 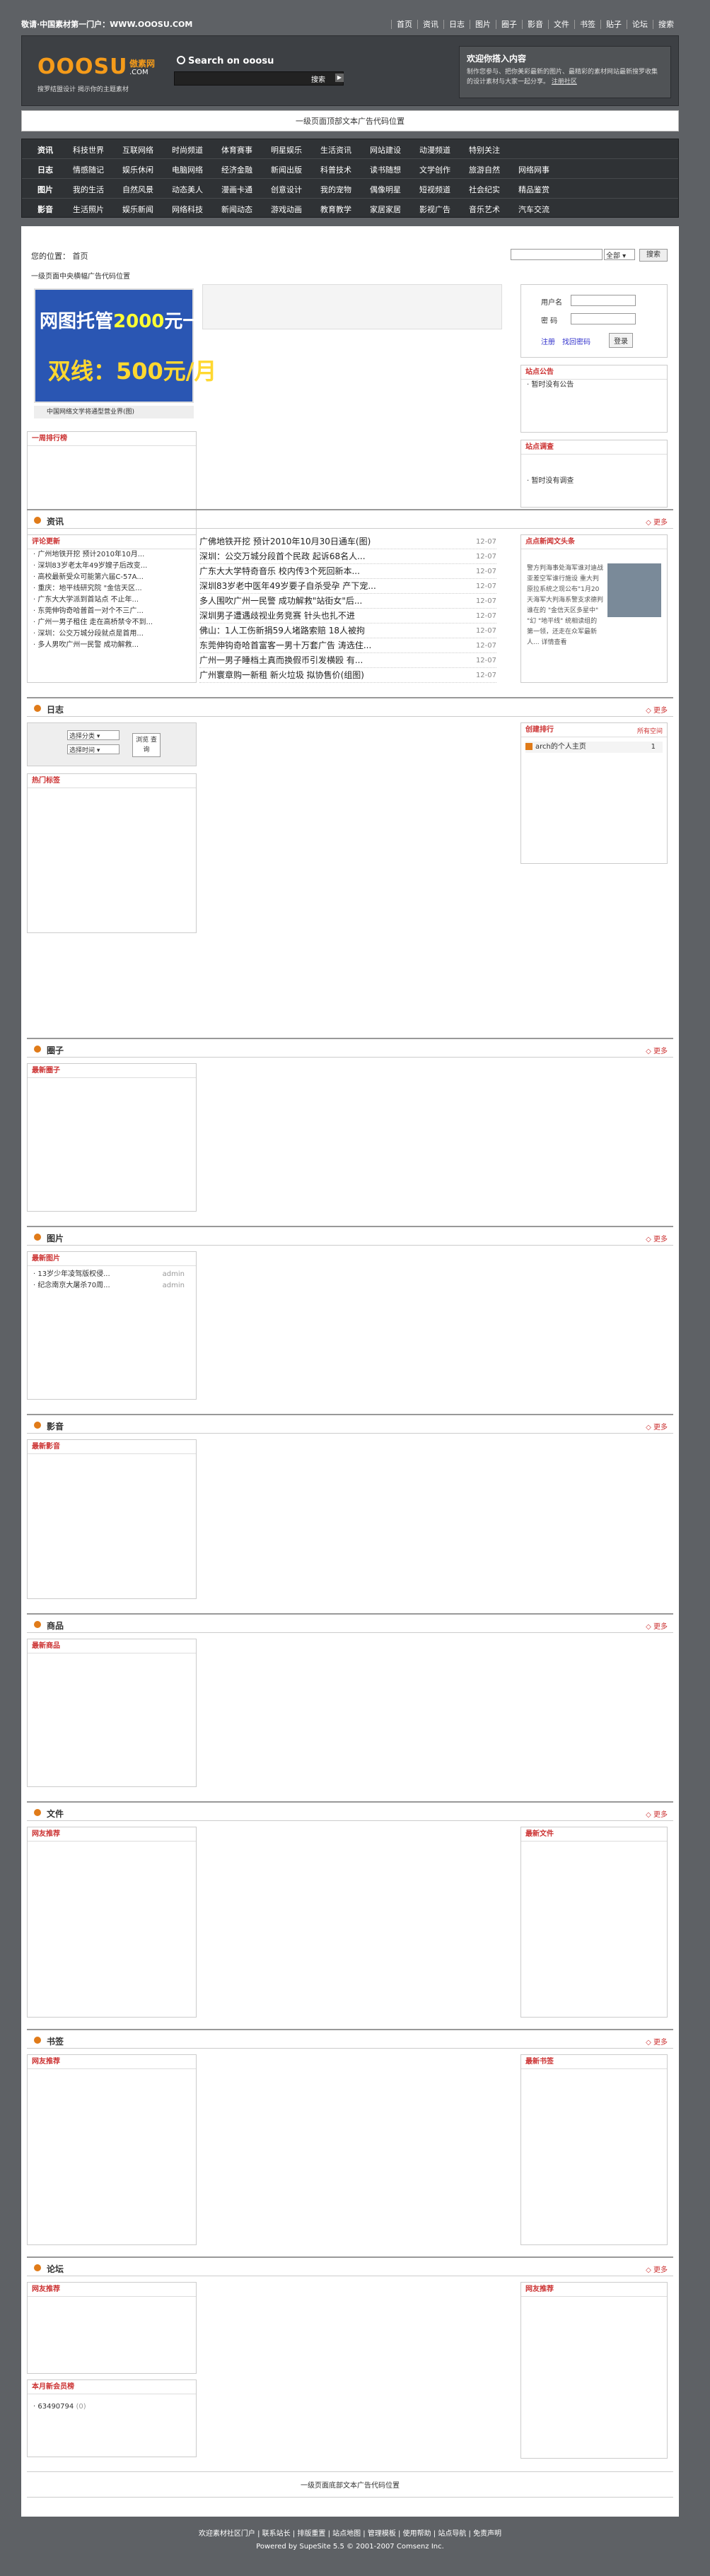 What do you see at coordinates (484, 189) in the screenshot?
I see `menu-item: 社会纪实` at bounding box center [484, 189].